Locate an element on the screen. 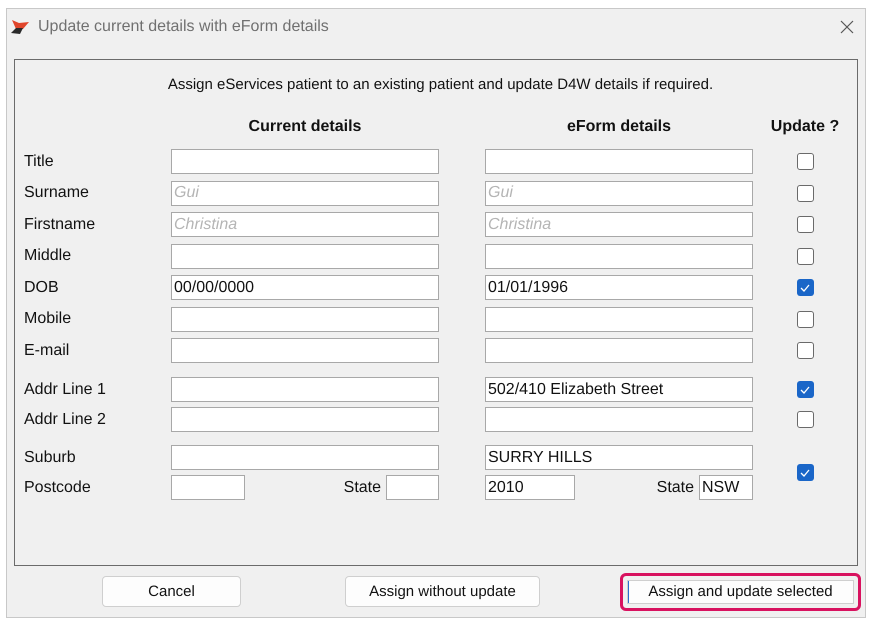 The width and height of the screenshot is (872, 621). app-logo-icon is located at coordinates (21, 27).